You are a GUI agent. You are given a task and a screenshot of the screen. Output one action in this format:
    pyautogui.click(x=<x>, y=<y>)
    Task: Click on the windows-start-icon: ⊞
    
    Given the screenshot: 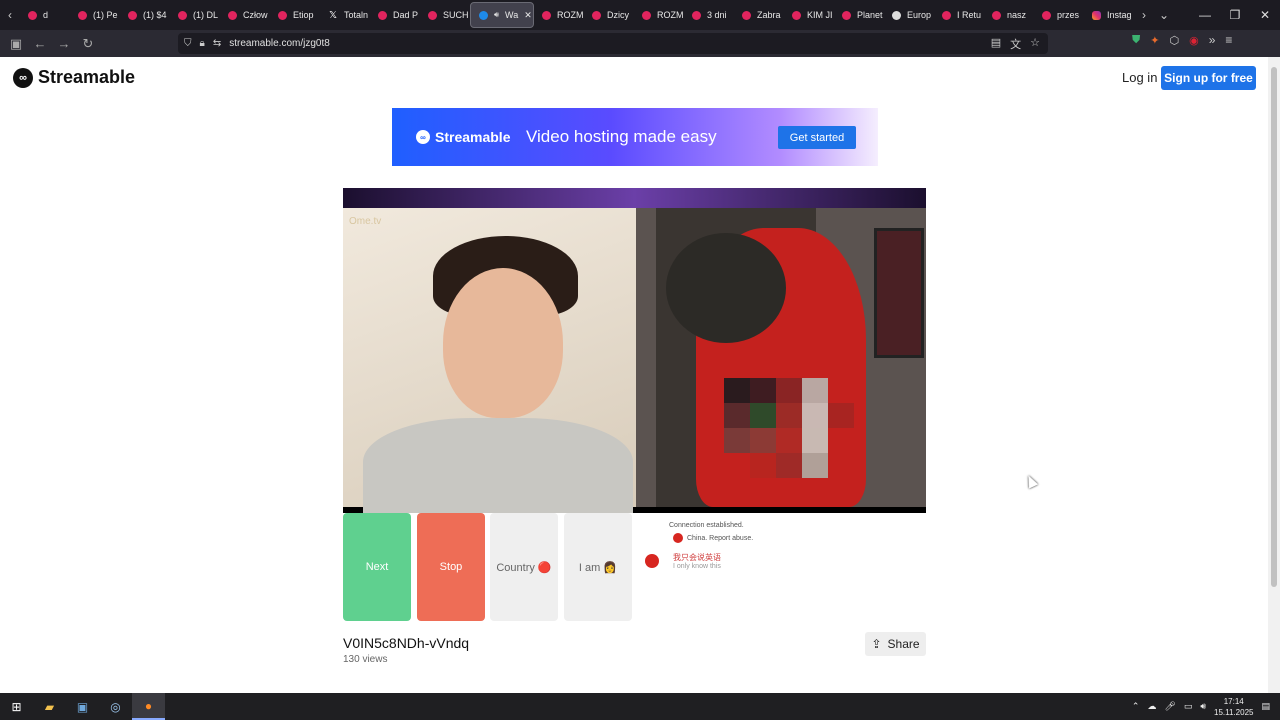 What is the action you would take?
    pyautogui.click(x=16, y=706)
    